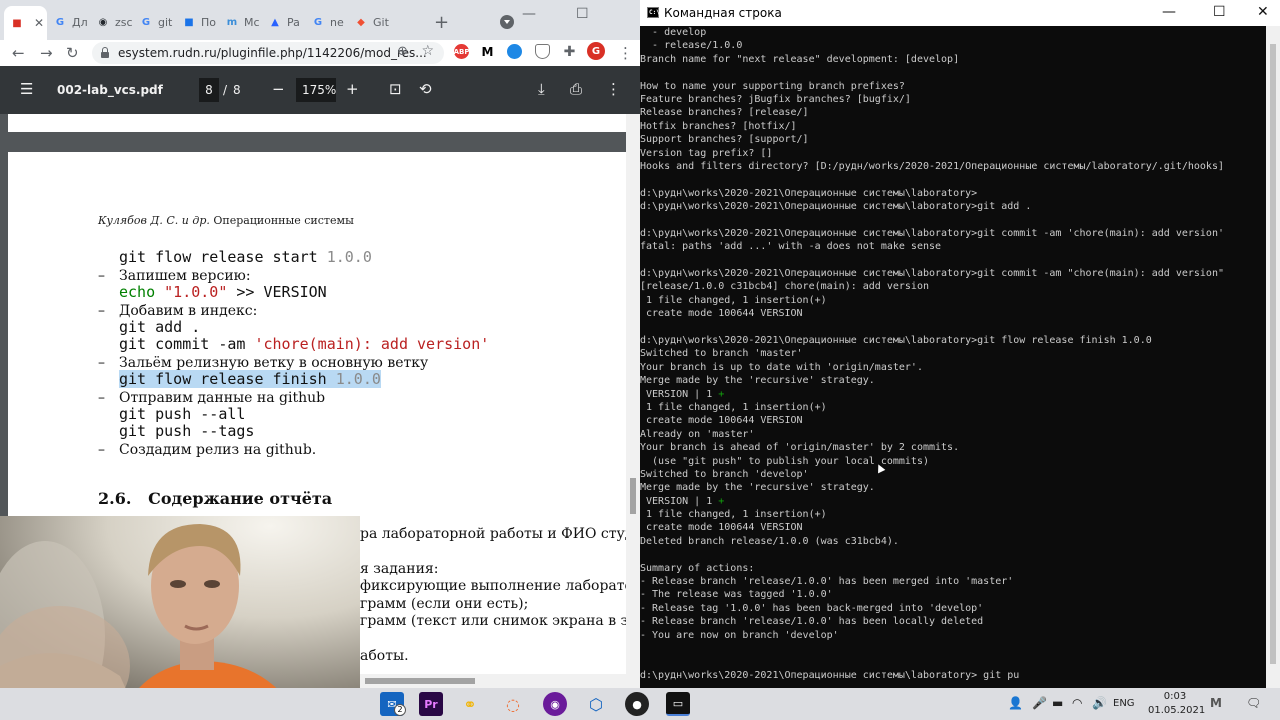 The height and width of the screenshot is (720, 1280). Describe the element at coordinates (1077, 703) in the screenshot. I see `wifi-icon: ◠` at that location.